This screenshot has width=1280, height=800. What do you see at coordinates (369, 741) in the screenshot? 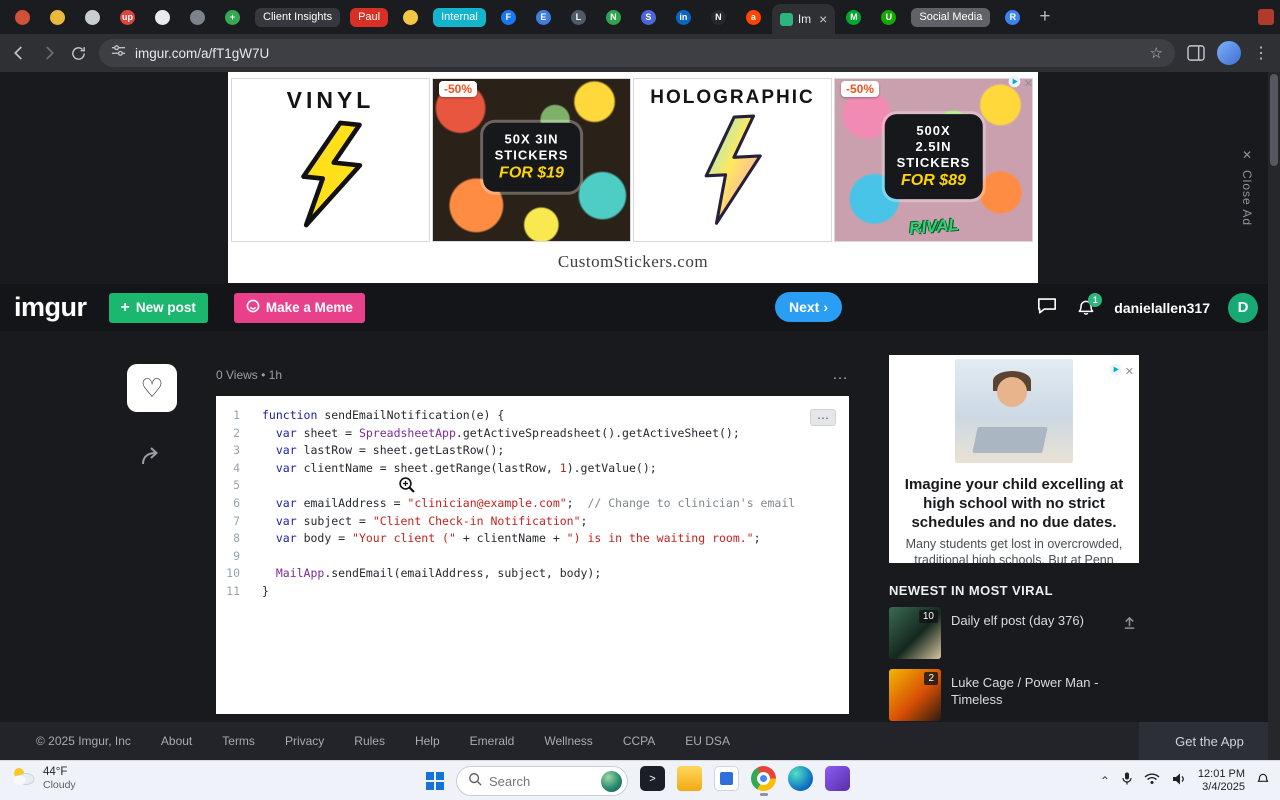
I see `footer-link-rules: Rules` at bounding box center [369, 741].